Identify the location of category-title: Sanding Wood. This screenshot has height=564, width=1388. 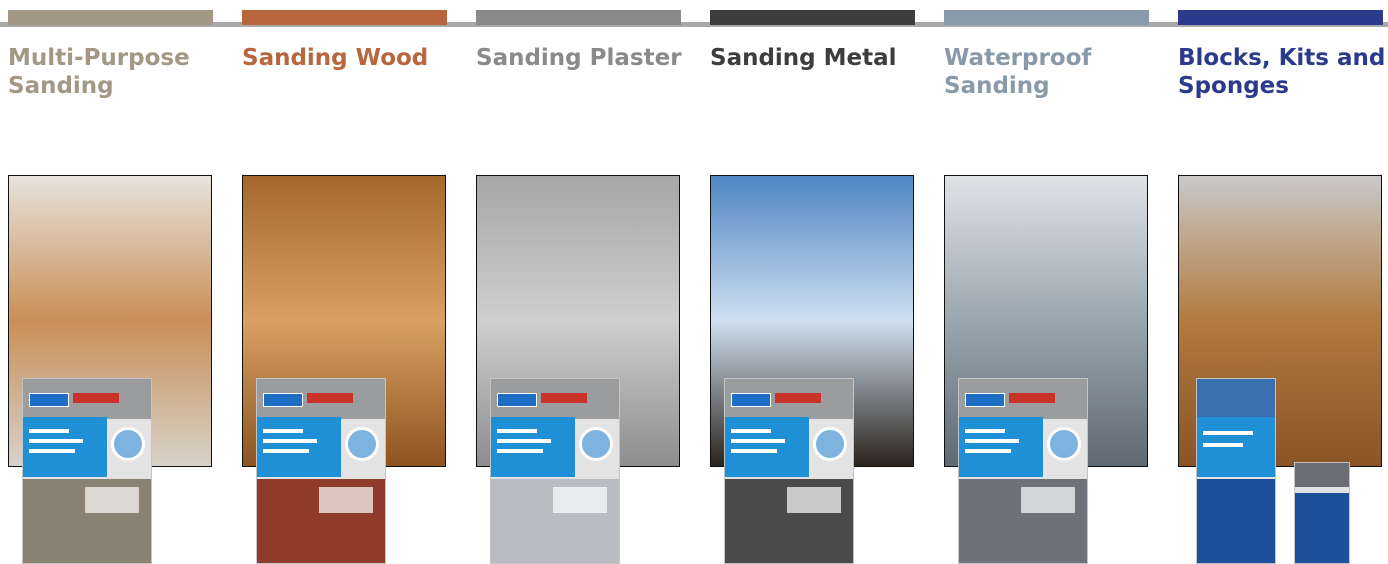
(347, 58).